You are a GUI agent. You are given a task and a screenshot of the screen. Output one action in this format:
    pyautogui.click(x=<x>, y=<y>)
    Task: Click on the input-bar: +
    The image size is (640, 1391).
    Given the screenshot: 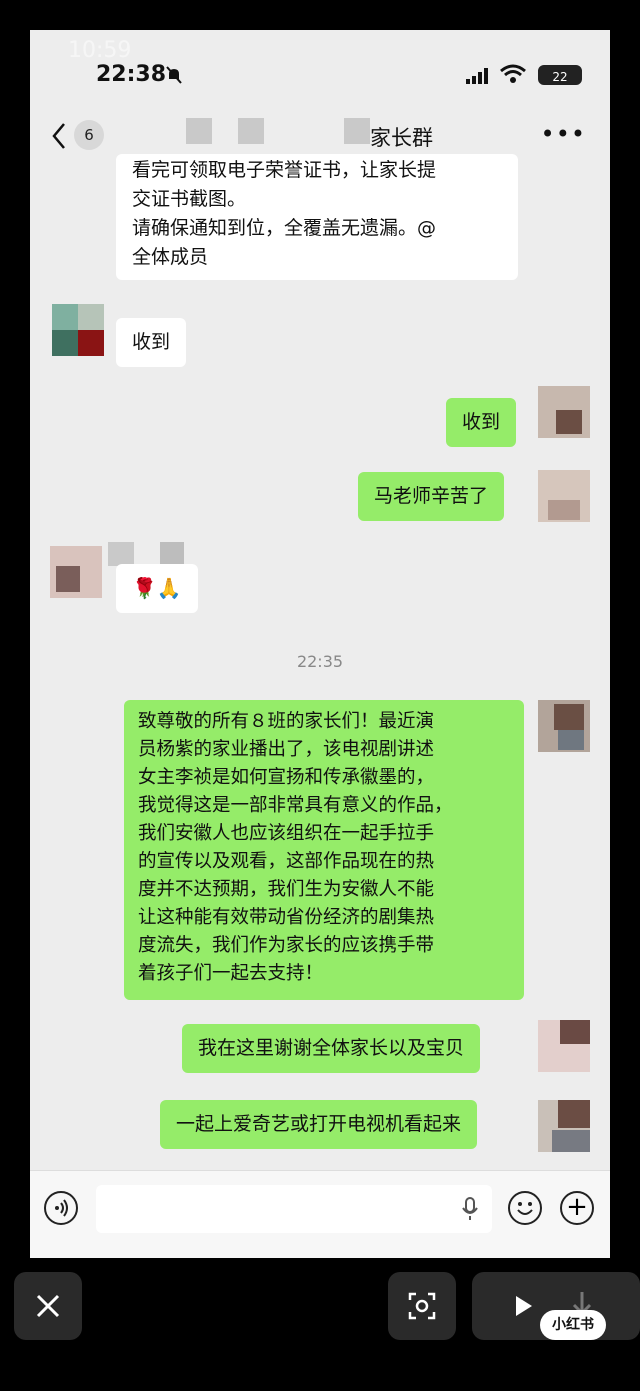 What is the action you would take?
    pyautogui.click(x=320, y=1214)
    